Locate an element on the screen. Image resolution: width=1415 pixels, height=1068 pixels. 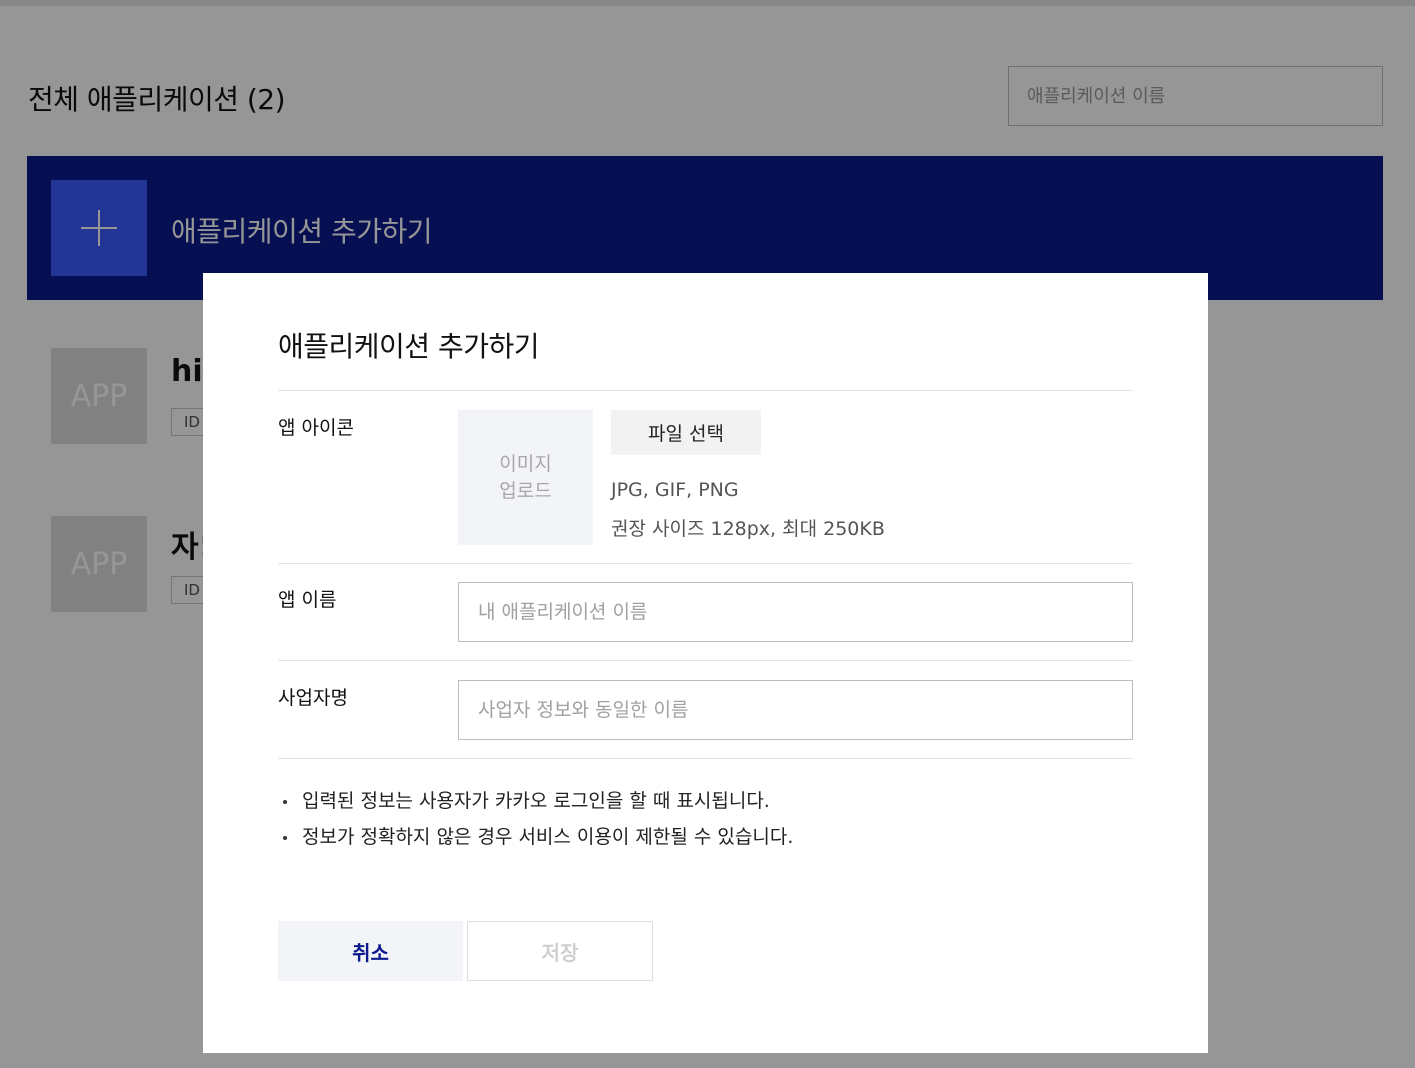
app-name-label: 앱 이름 is located at coordinates (307, 600).